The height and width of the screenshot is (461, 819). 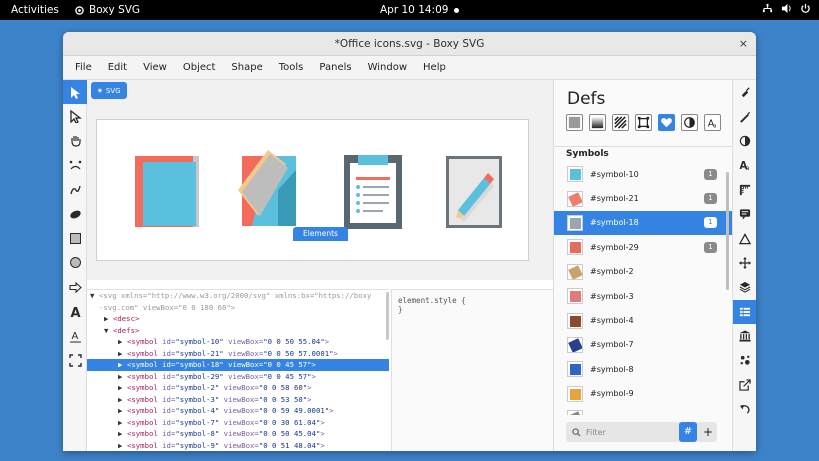 I want to click on title-bar: *Office icons.svg - Boxy SVG ×, so click(x=409, y=44).